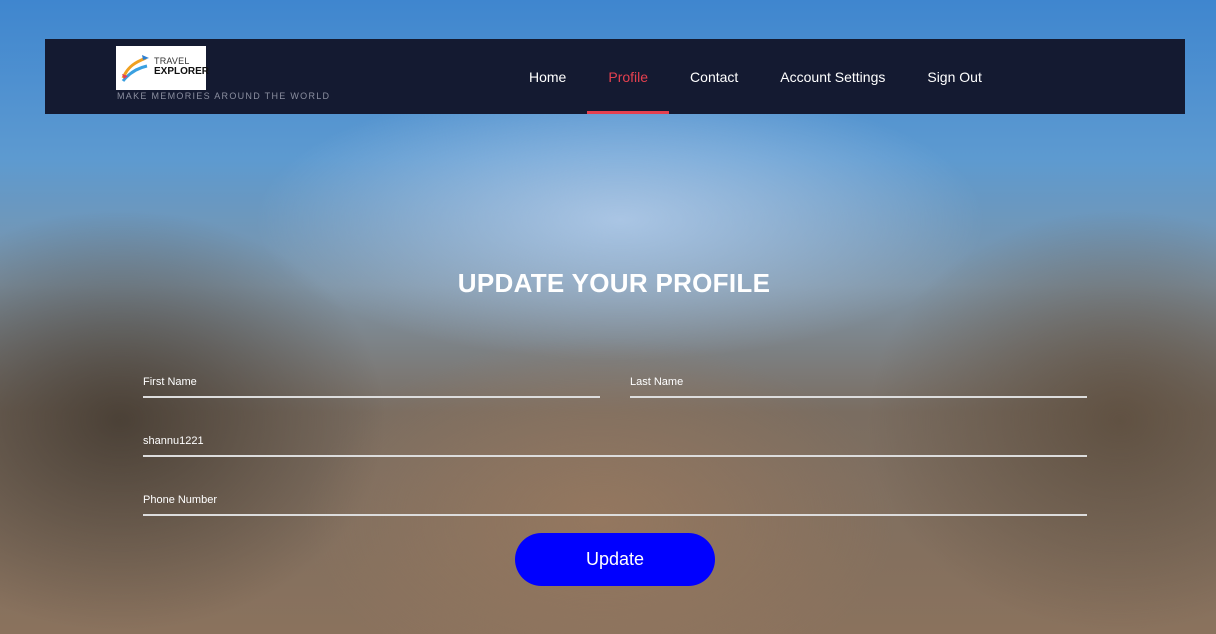 The width and height of the screenshot is (1216, 634). I want to click on nav-item-account-settings: Account Settings, so click(832, 76).